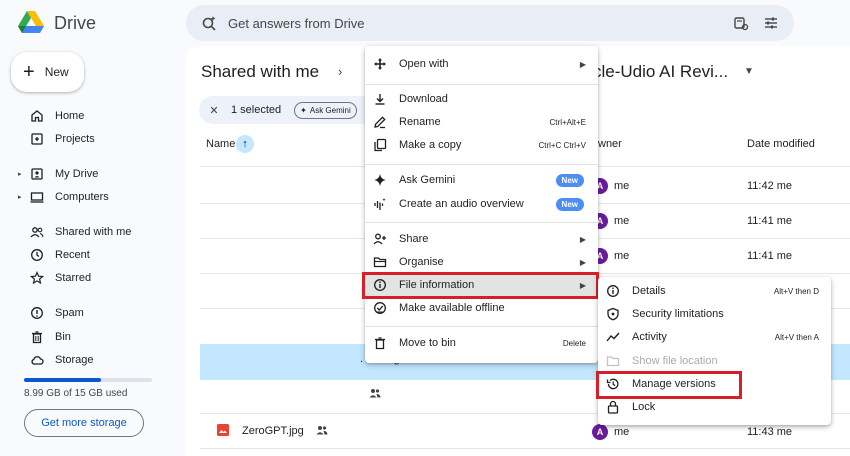 This screenshot has height=456, width=850. What do you see at coordinates (481, 239) in the screenshot?
I see `menu-item-share: Share ▶` at bounding box center [481, 239].